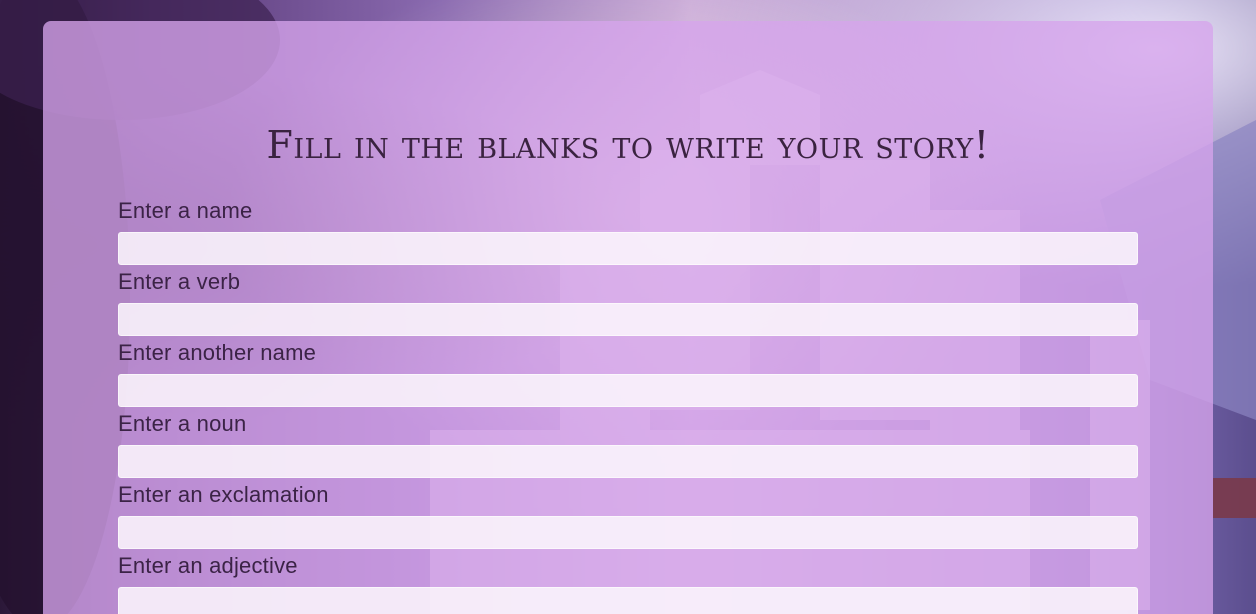 The height and width of the screenshot is (614, 1256). I want to click on adjective-input, so click(628, 600).